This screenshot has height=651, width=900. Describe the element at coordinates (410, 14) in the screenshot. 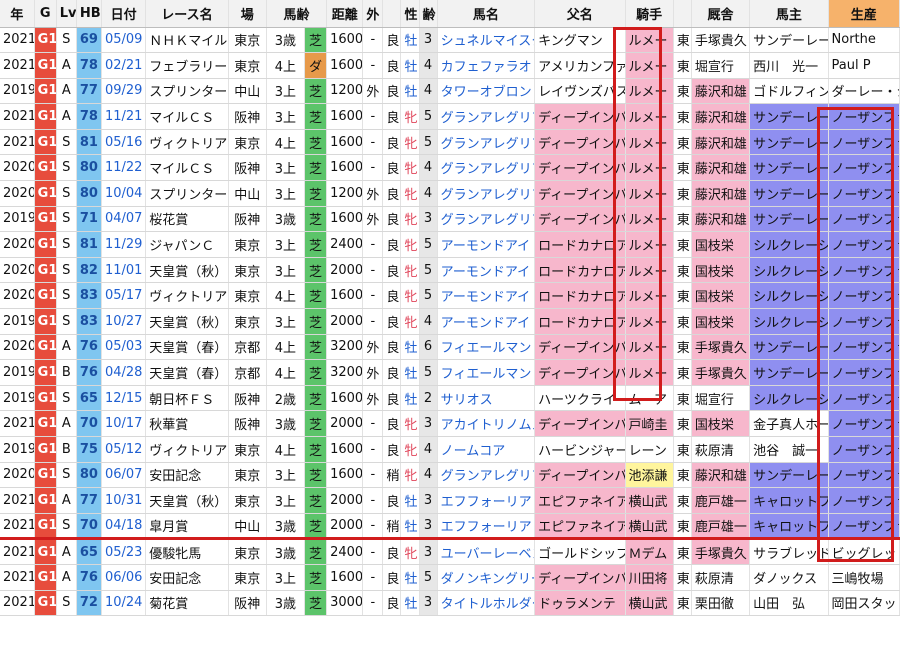

I see `header-sex: 性` at that location.